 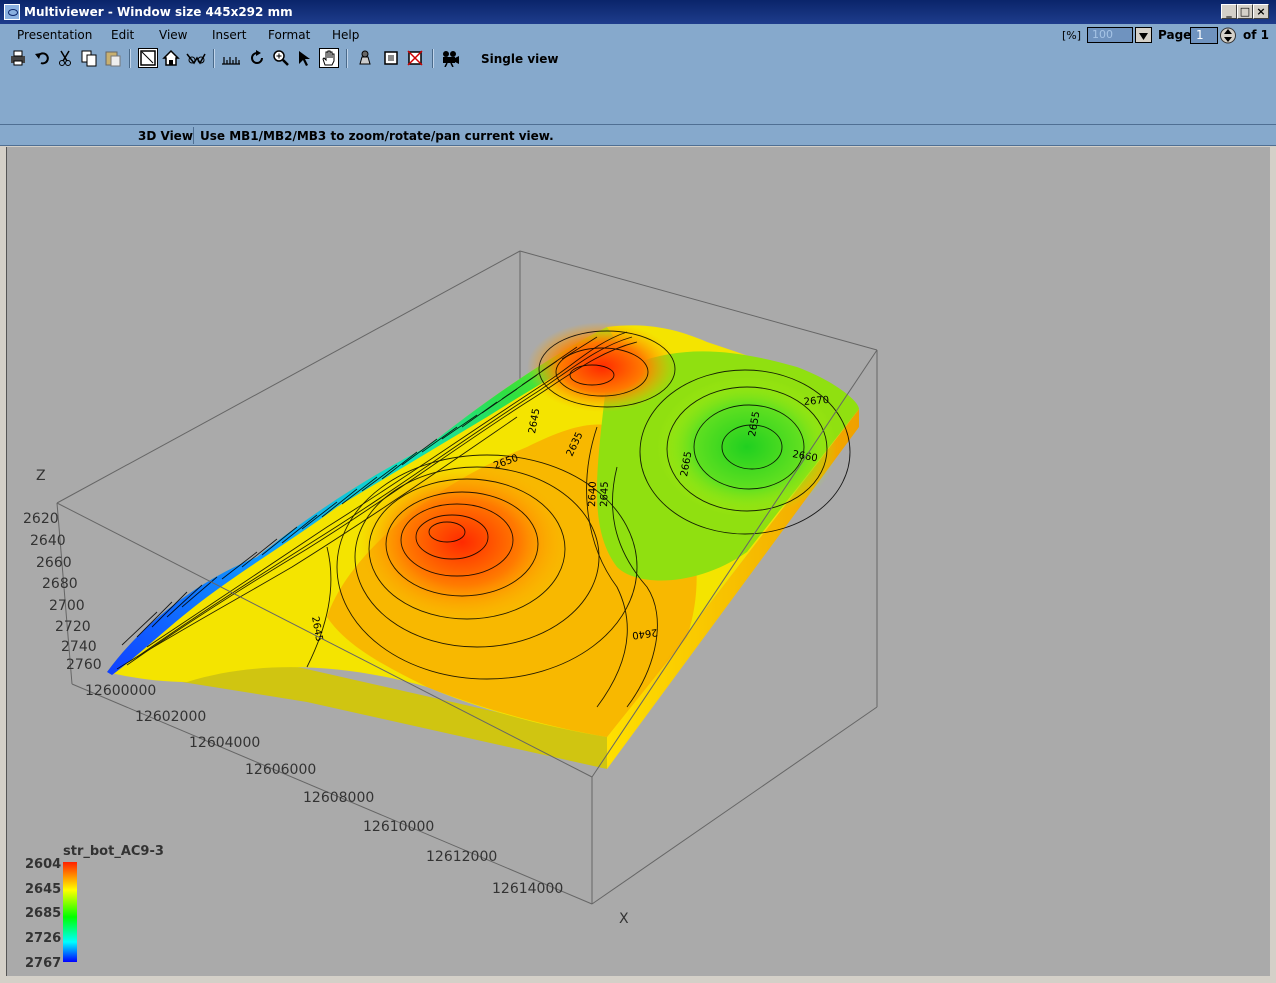 What do you see at coordinates (48, 541) in the screenshot?
I see `z-tick-label: 2640` at bounding box center [48, 541].